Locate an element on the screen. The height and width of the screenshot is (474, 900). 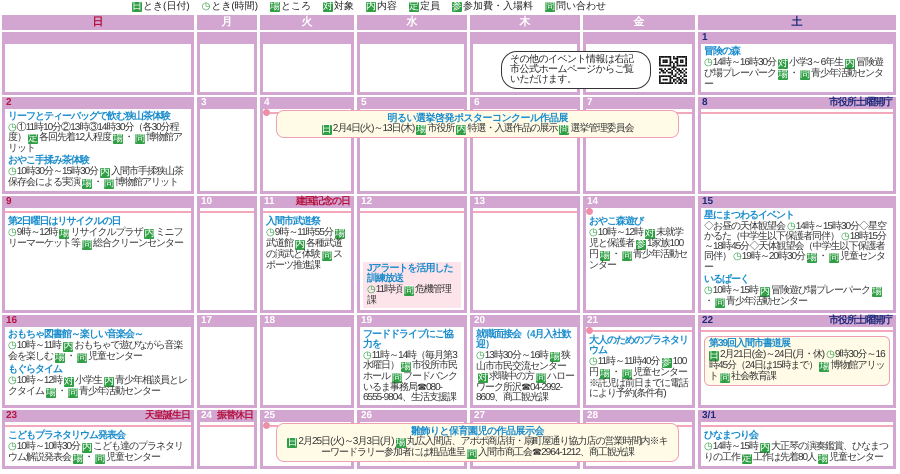
category-tag: 参 is located at coordinates (457, 7).